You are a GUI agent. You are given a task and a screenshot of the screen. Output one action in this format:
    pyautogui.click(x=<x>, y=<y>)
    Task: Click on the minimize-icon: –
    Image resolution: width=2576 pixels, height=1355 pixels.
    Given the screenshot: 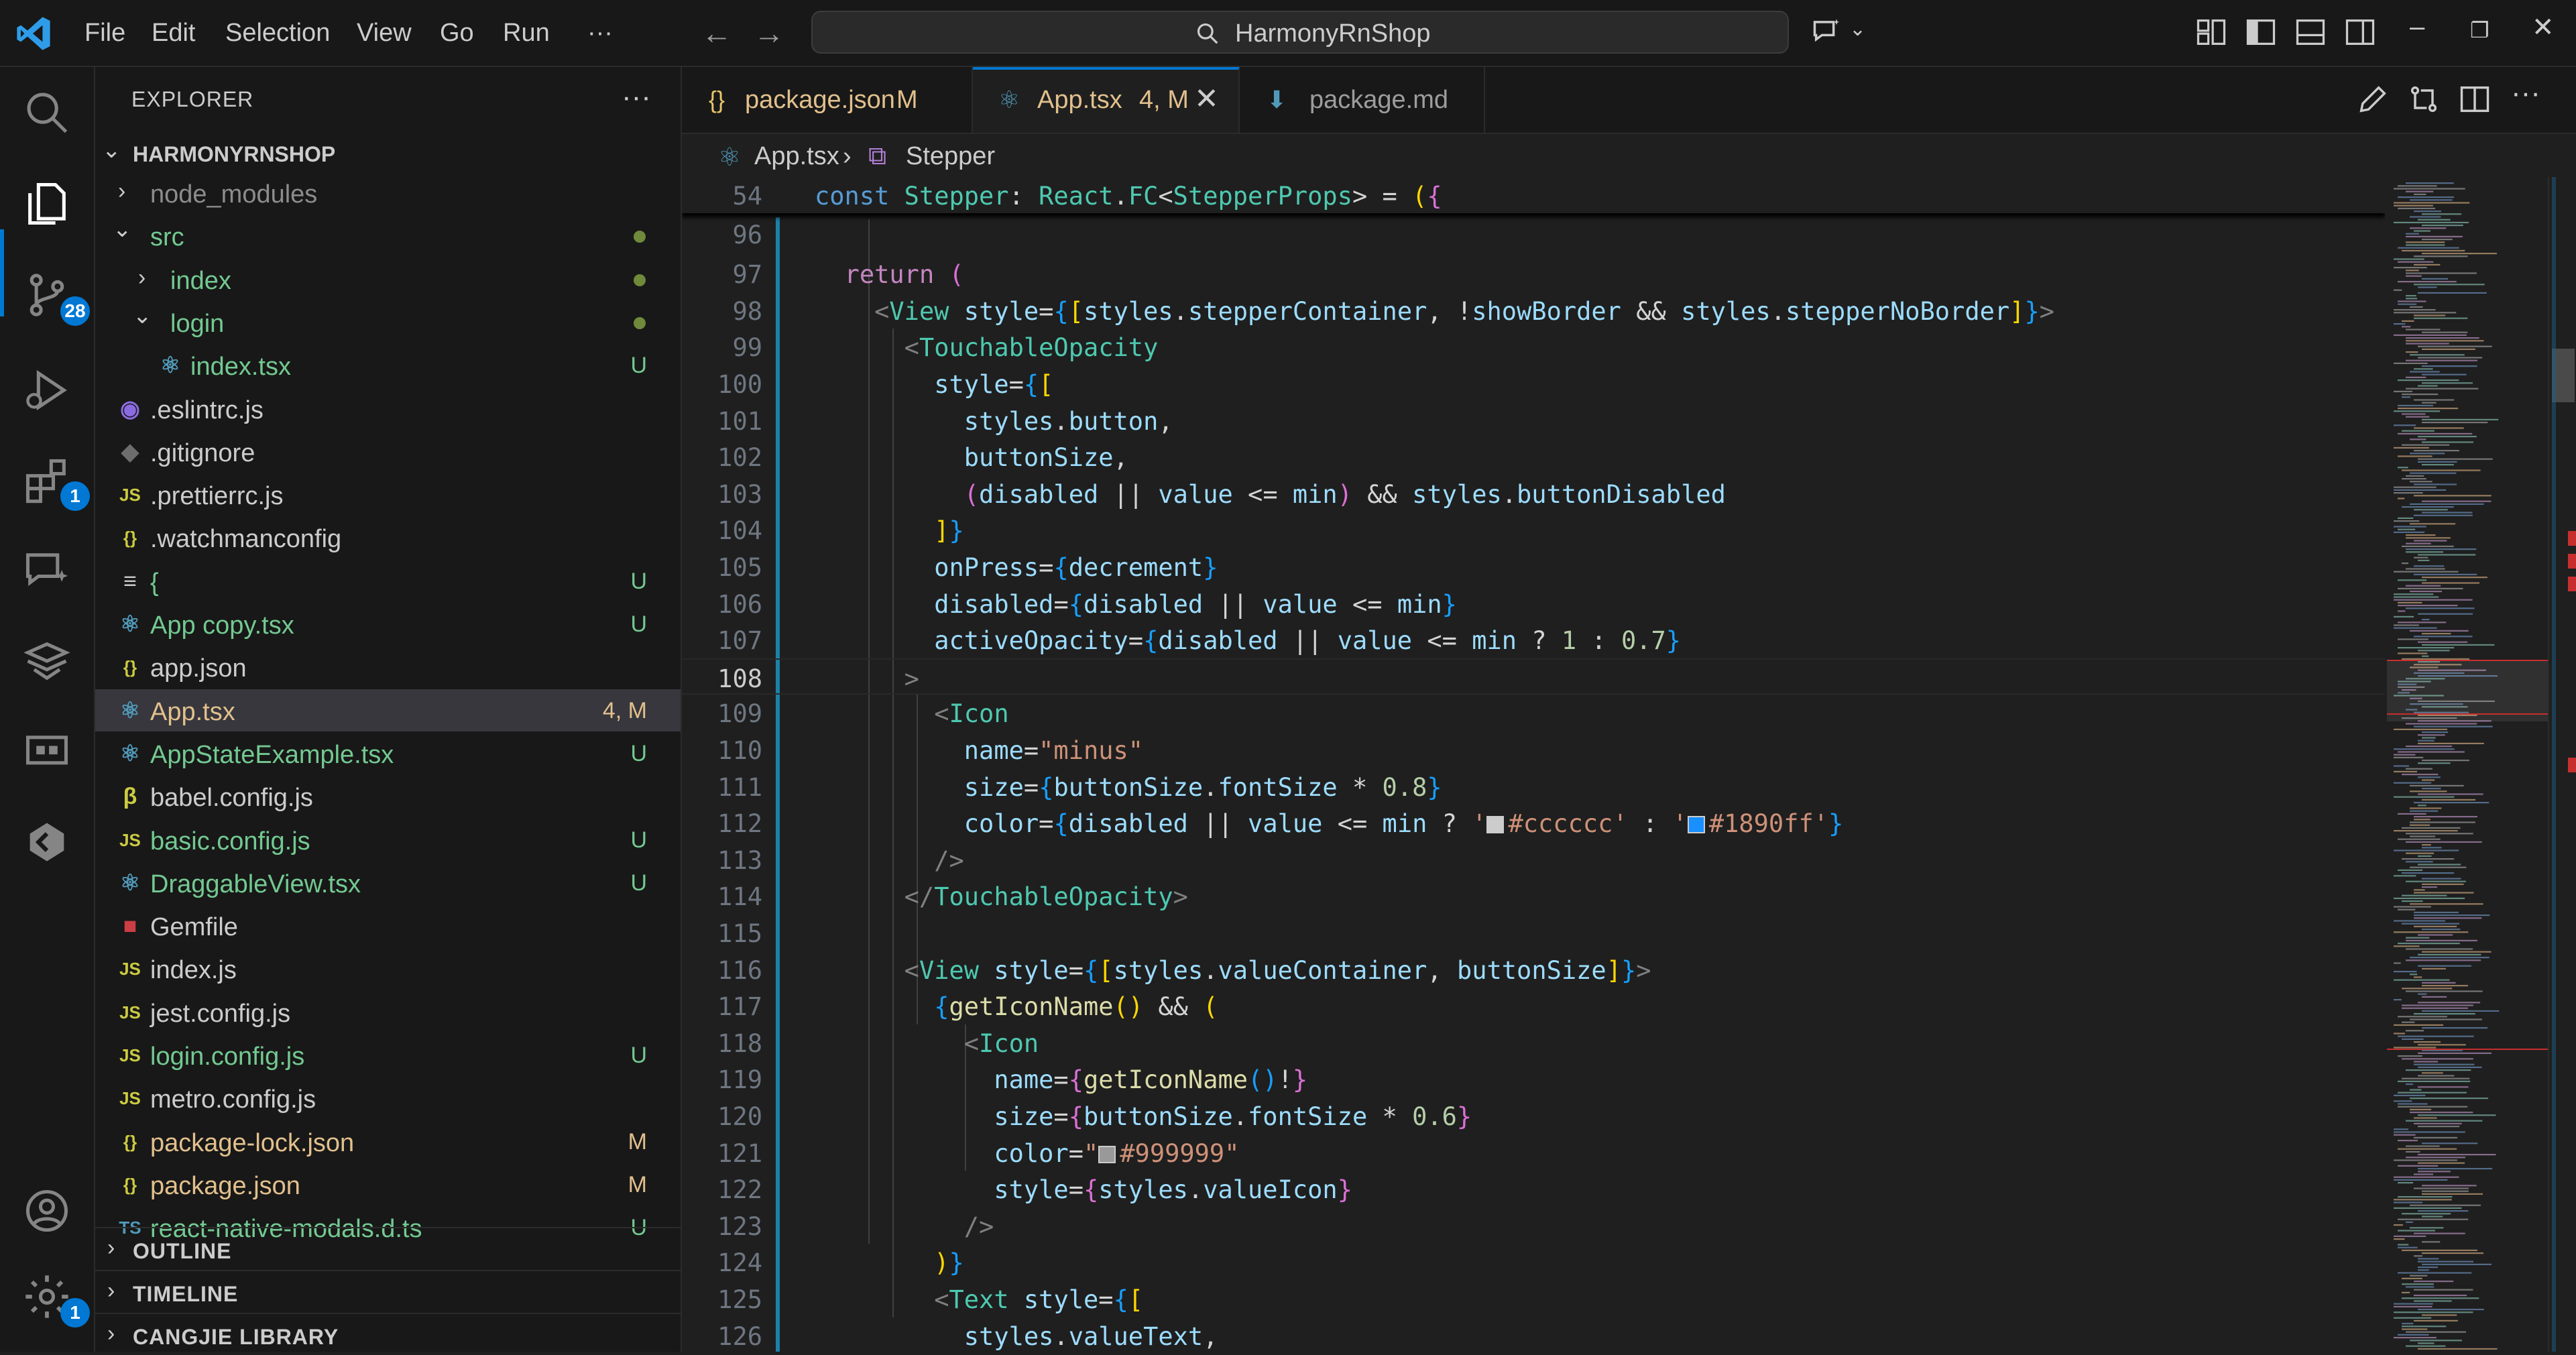 What is the action you would take?
    pyautogui.click(x=2417, y=27)
    